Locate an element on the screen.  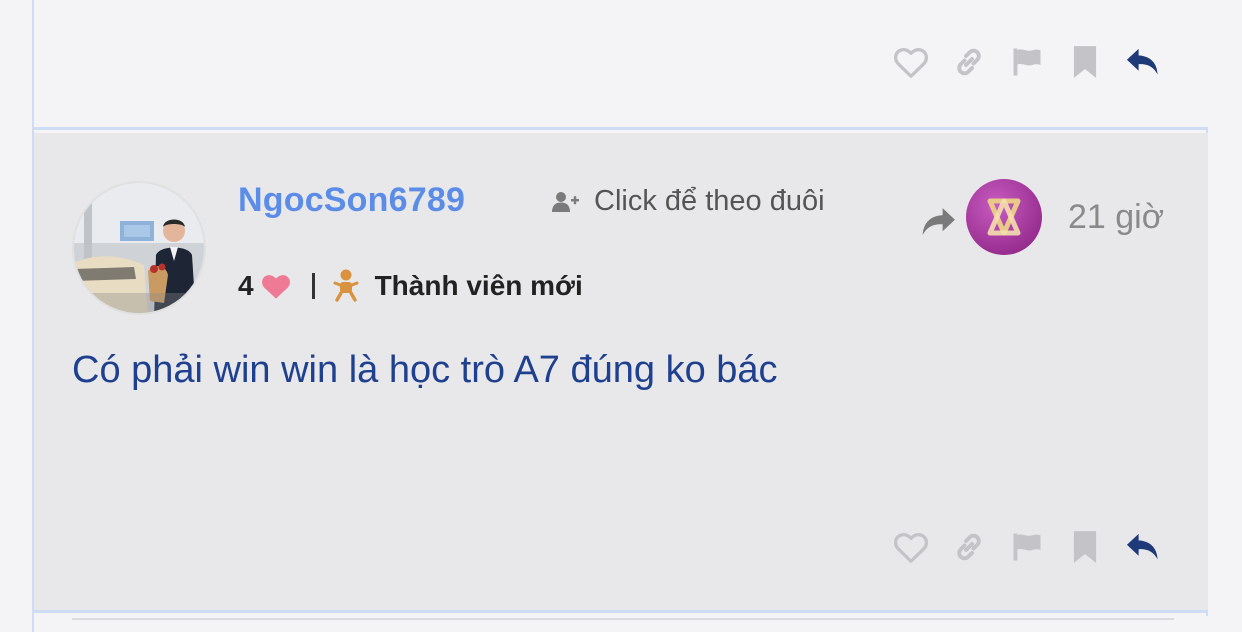
star-logo-icon is located at coordinates (1004, 217).